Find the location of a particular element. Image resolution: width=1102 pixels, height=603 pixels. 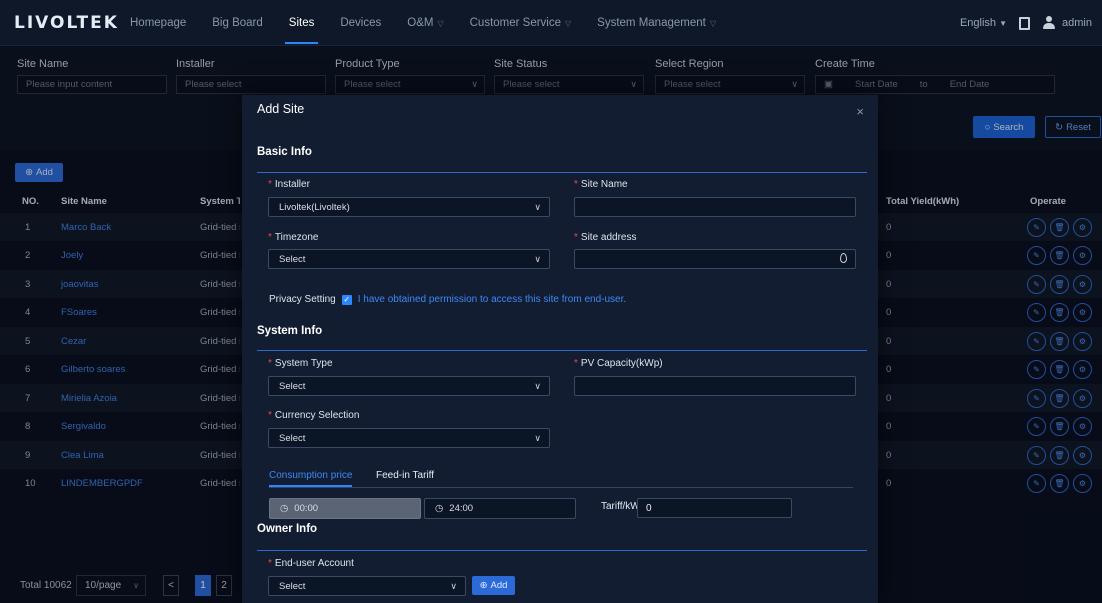

timezone-select: Select ∨ is located at coordinates (409, 259).